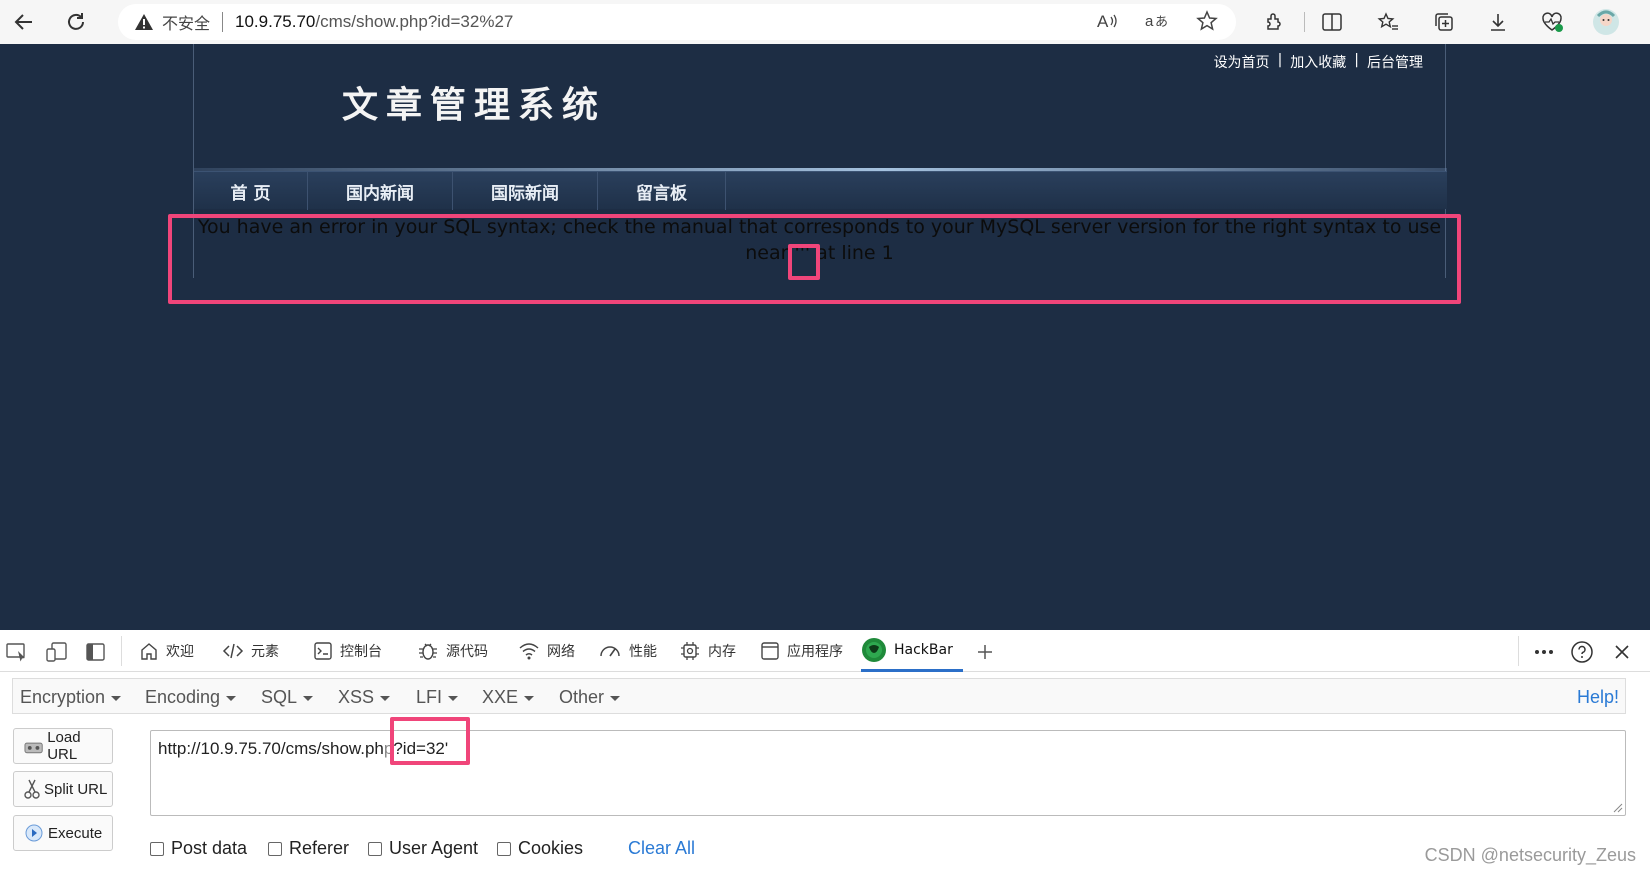 The height and width of the screenshot is (874, 1650). What do you see at coordinates (662, 191) in the screenshot?
I see `nav-guestbook: 留言板` at bounding box center [662, 191].